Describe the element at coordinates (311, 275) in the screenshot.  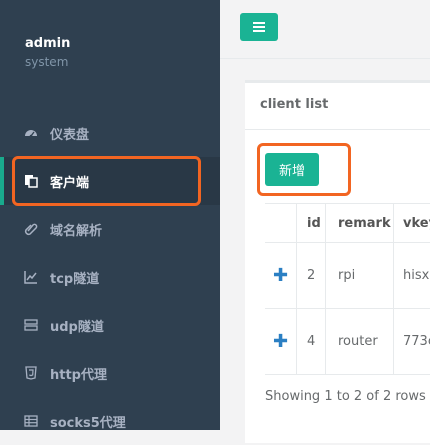
I see `cell-id: 2` at that location.